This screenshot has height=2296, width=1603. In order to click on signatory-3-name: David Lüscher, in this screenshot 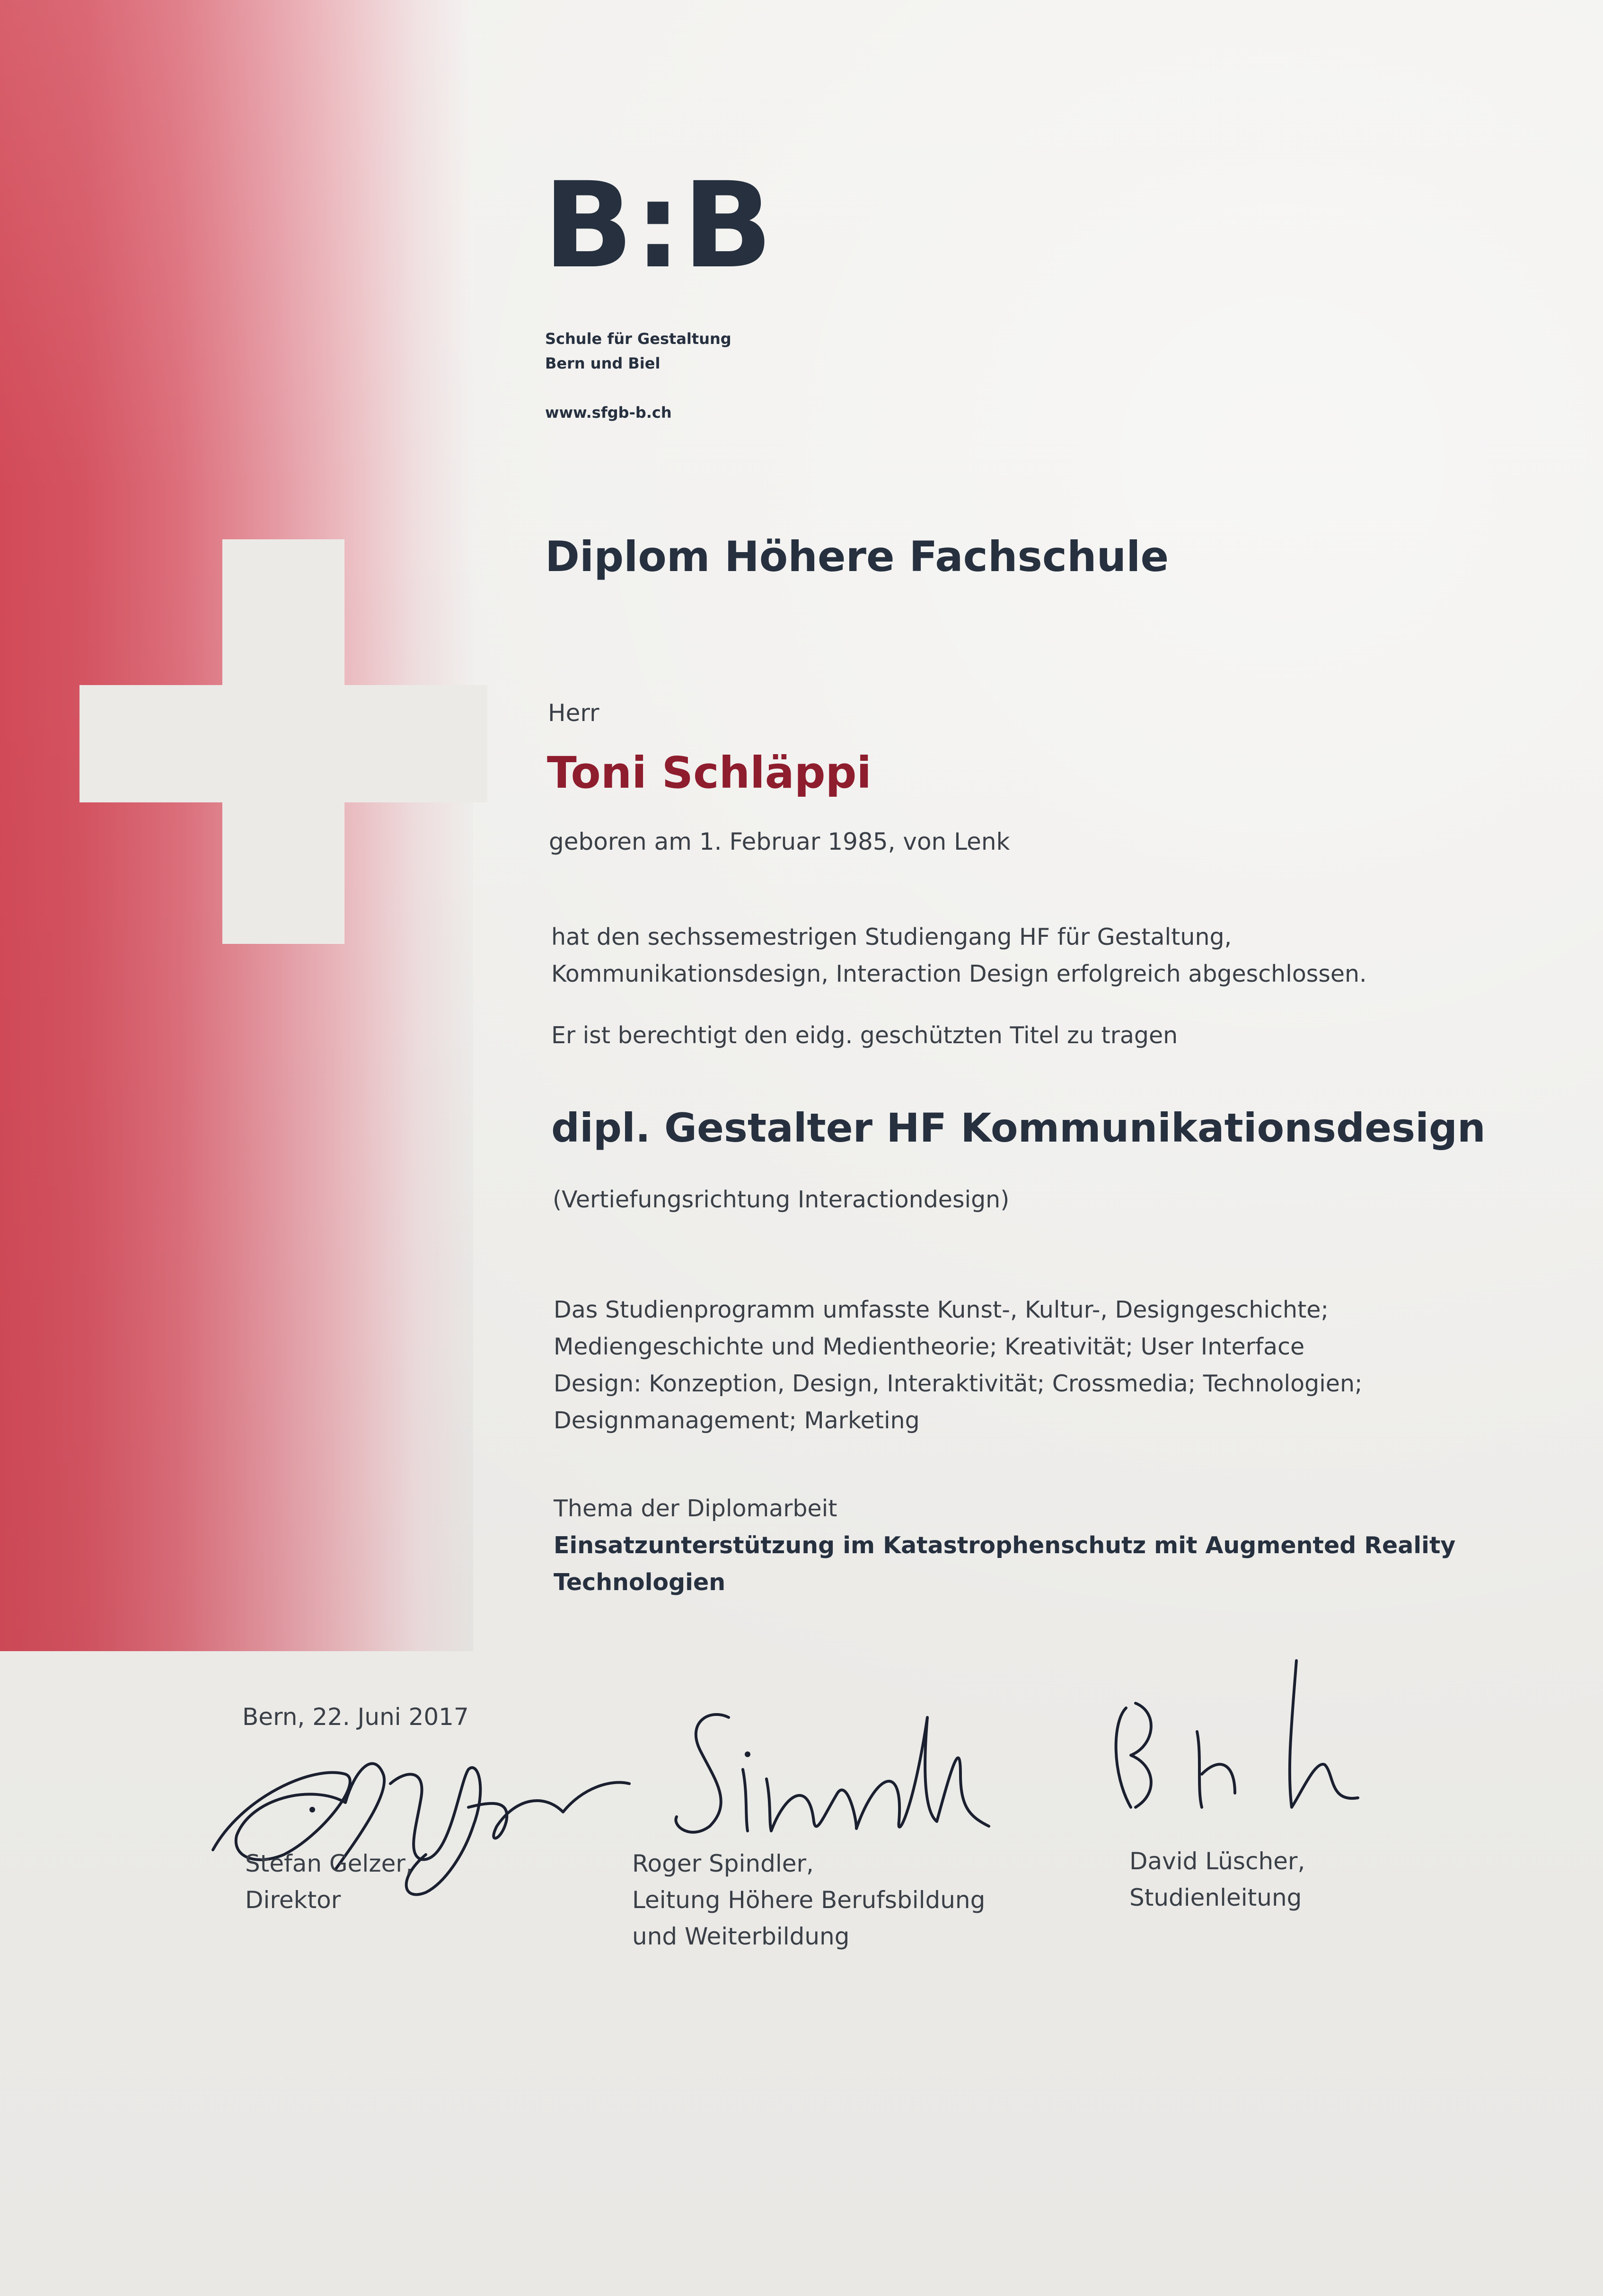, I will do `click(1217, 1861)`.